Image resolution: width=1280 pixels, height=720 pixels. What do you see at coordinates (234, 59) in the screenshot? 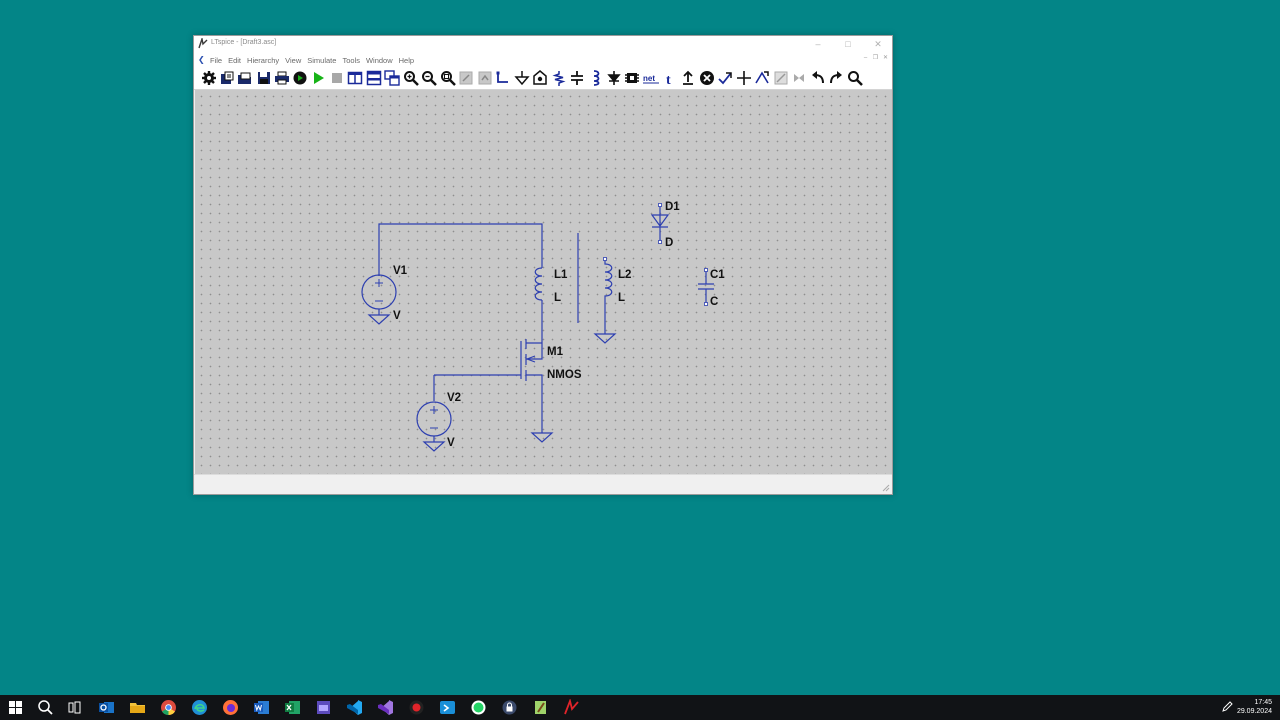
I see `menu-edit: Edit` at bounding box center [234, 59].